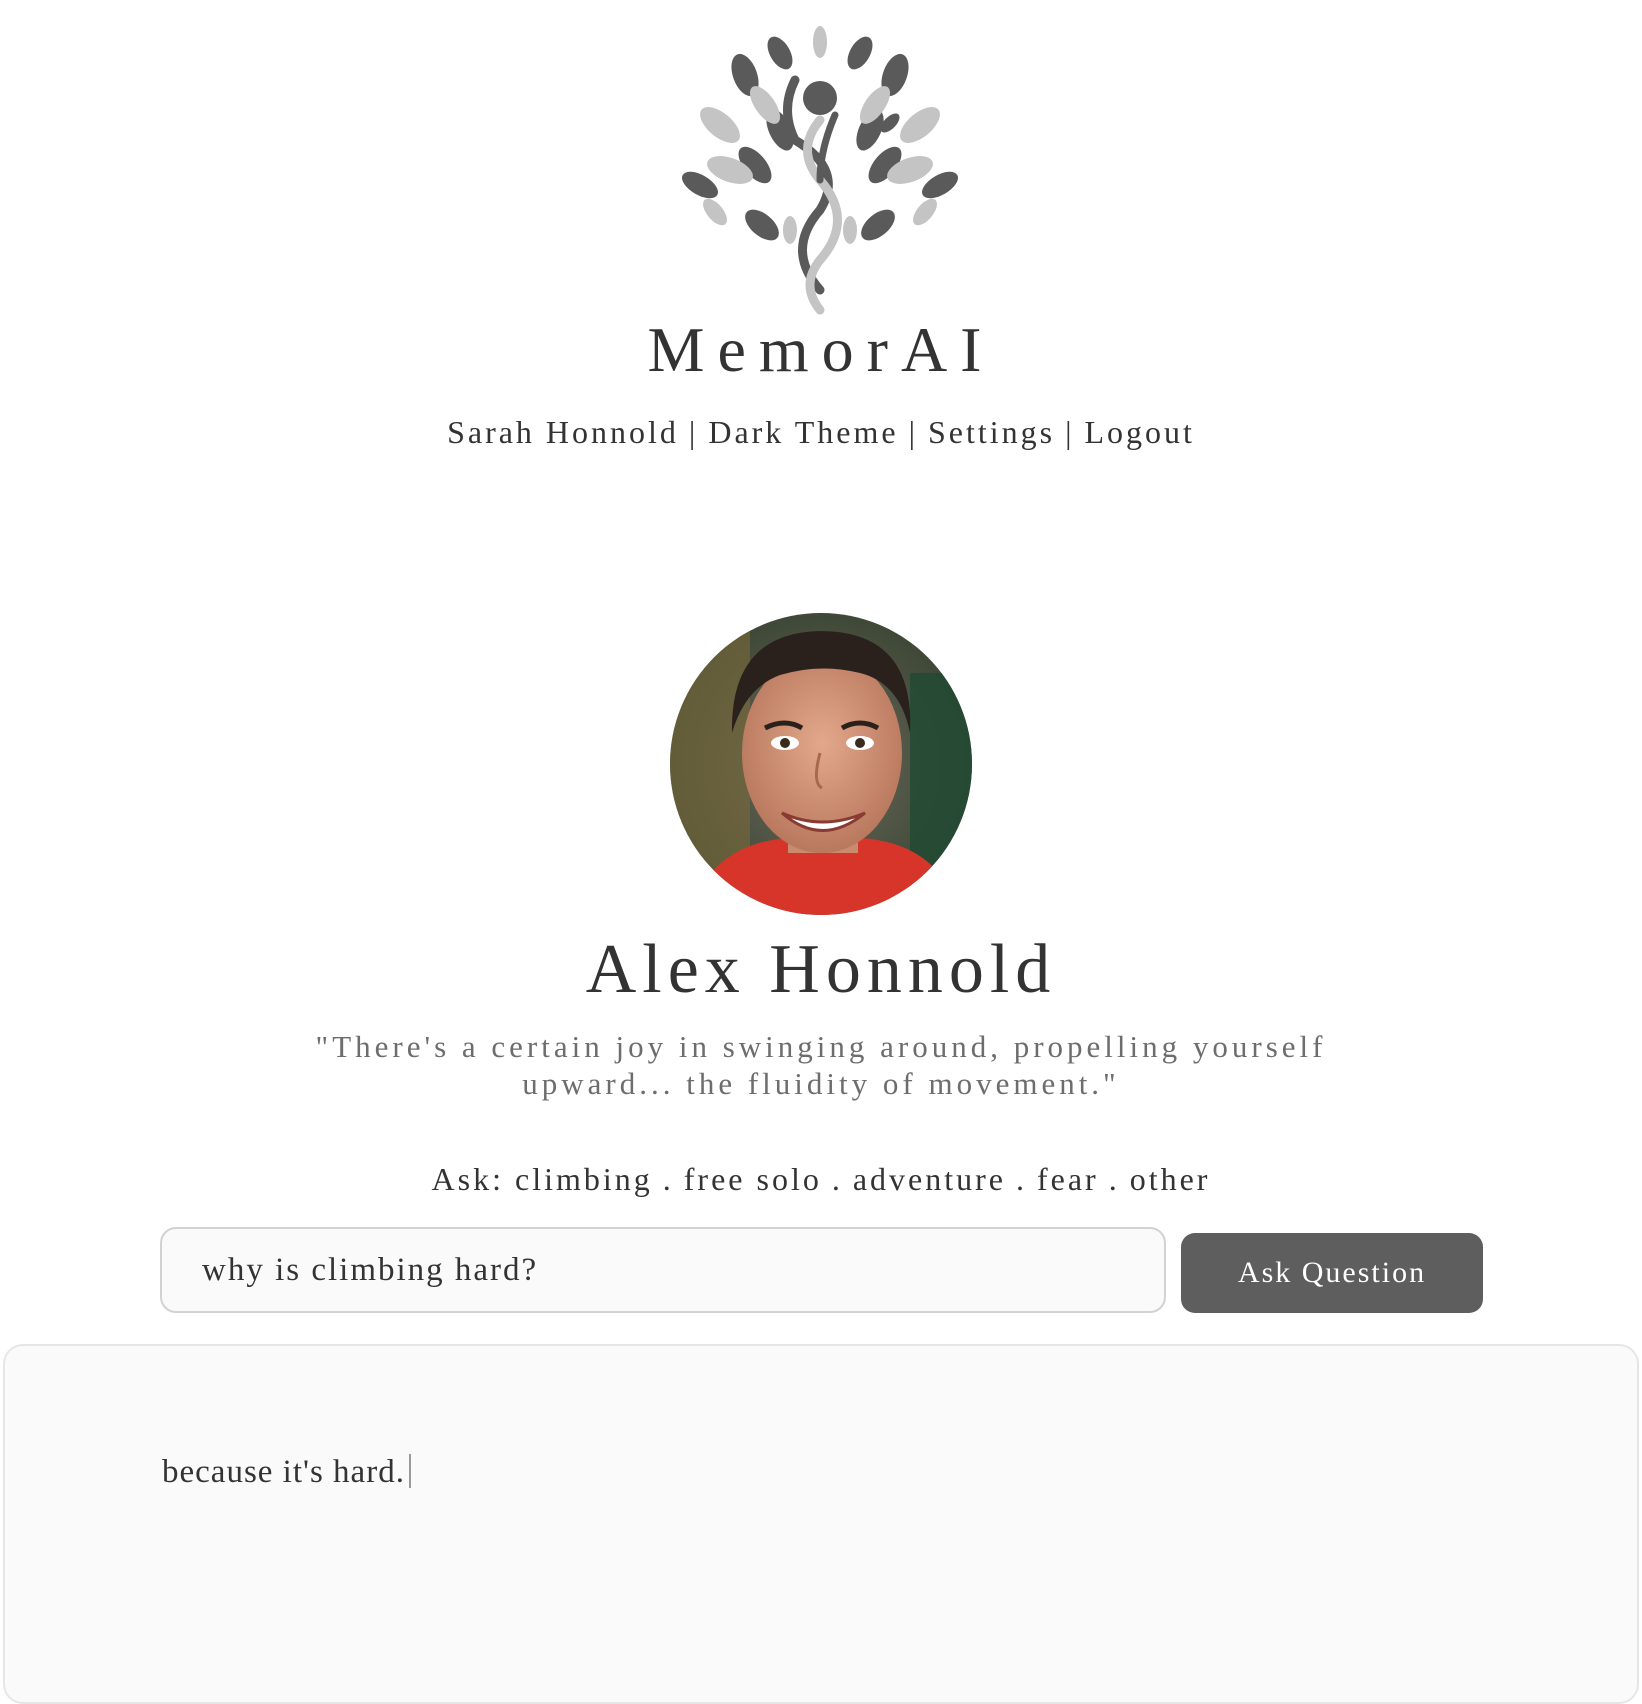 The height and width of the screenshot is (1704, 1642). Describe the element at coordinates (821, 349) in the screenshot. I see `brand-title: MemorAI` at that location.